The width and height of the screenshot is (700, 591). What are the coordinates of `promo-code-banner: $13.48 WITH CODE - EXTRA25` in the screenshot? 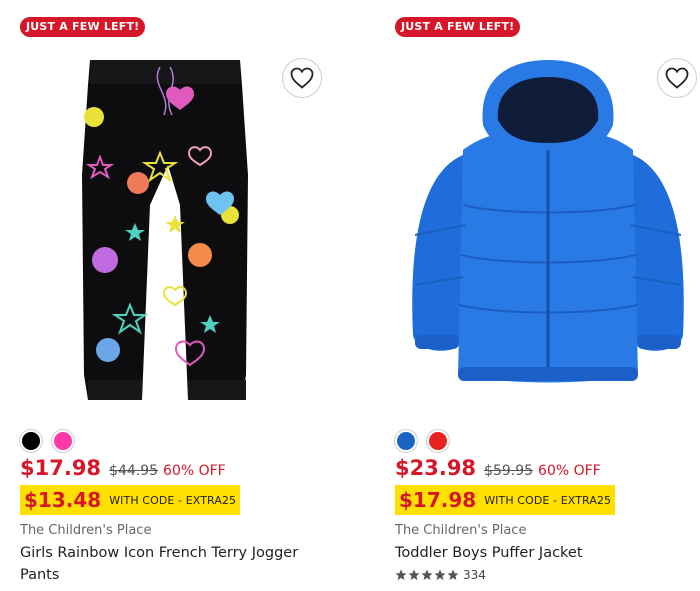 It's located at (130, 500).